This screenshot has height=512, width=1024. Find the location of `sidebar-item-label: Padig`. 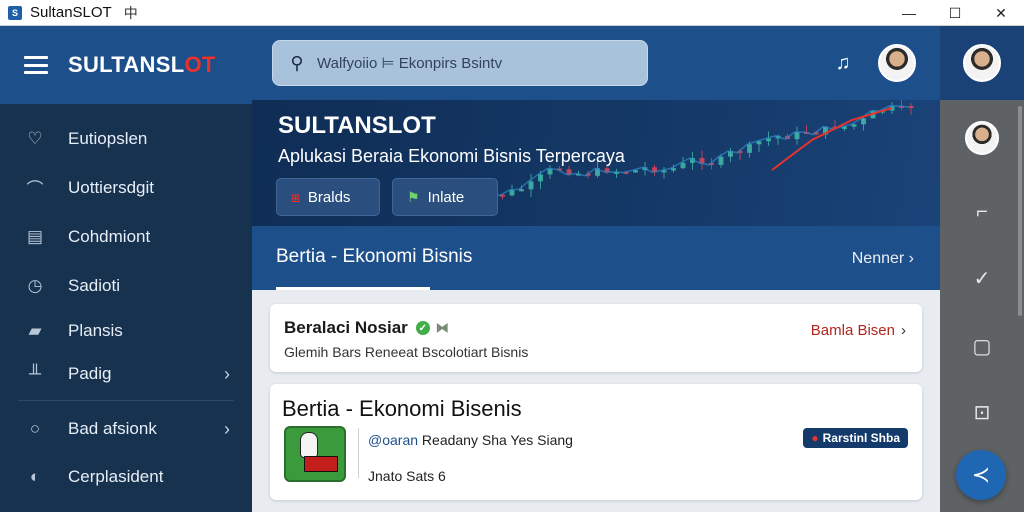

sidebar-item-label: Padig is located at coordinates (90, 373).